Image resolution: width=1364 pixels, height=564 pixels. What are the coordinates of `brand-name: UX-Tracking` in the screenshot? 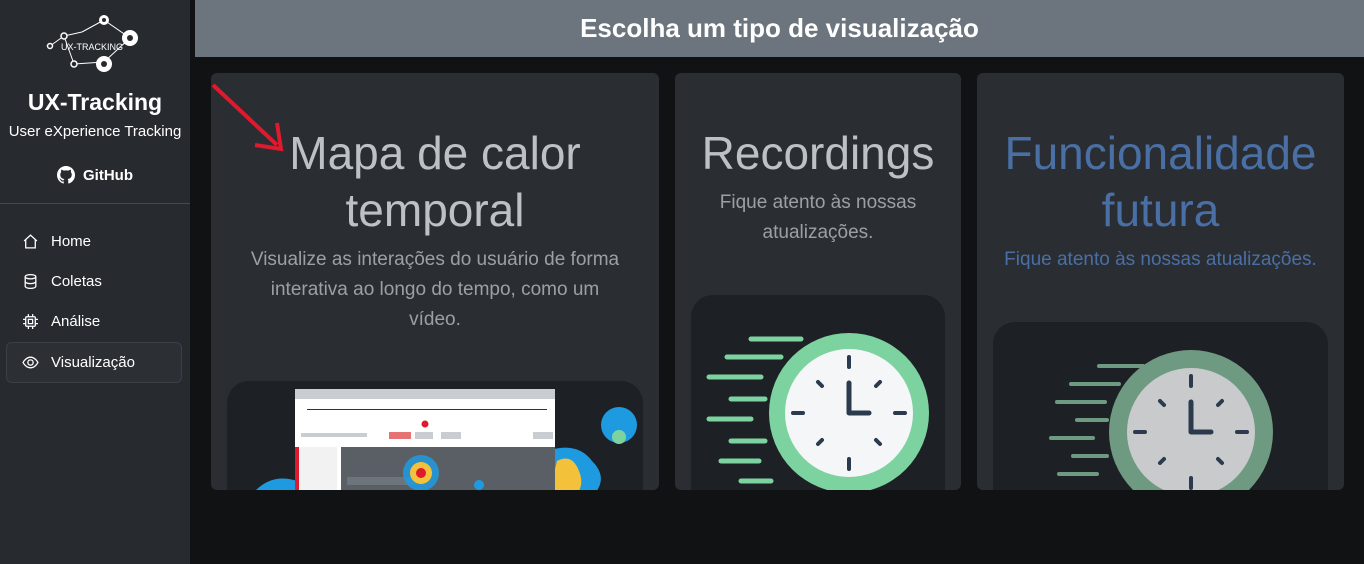 It's located at (95, 102).